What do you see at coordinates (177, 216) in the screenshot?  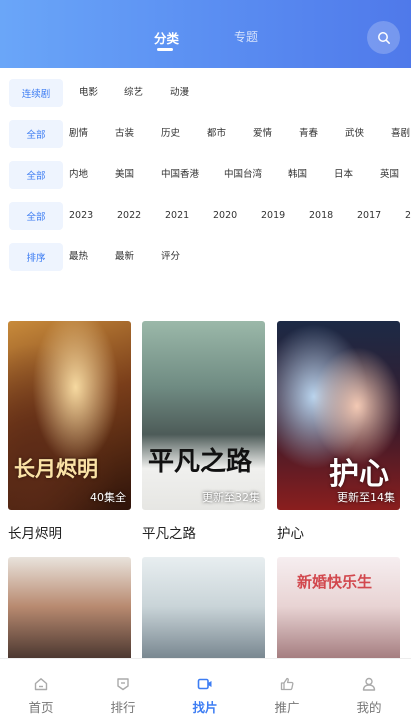 I see `filter-option: 2021` at bounding box center [177, 216].